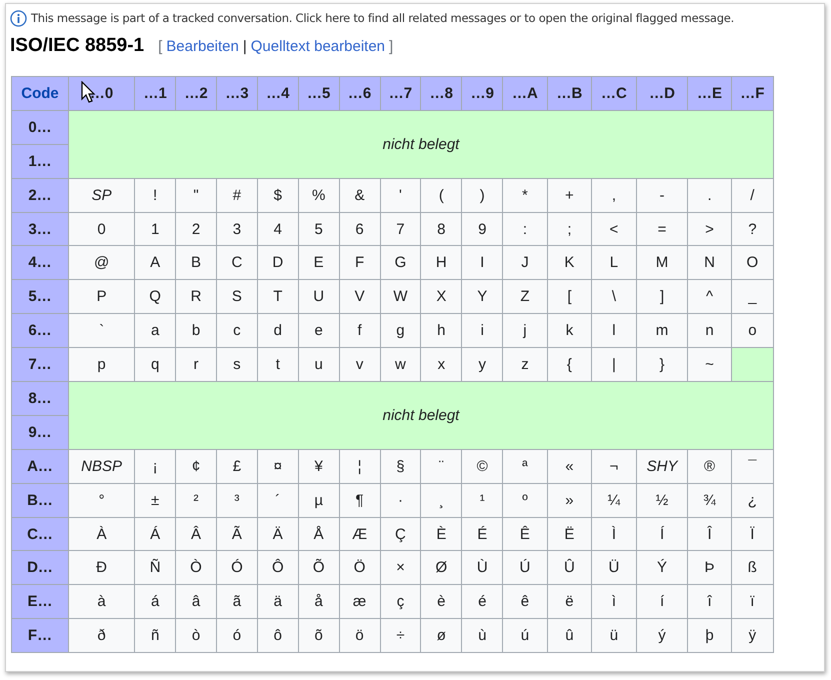  What do you see at coordinates (400, 534) in the screenshot?
I see `table-cell: Ç` at bounding box center [400, 534].